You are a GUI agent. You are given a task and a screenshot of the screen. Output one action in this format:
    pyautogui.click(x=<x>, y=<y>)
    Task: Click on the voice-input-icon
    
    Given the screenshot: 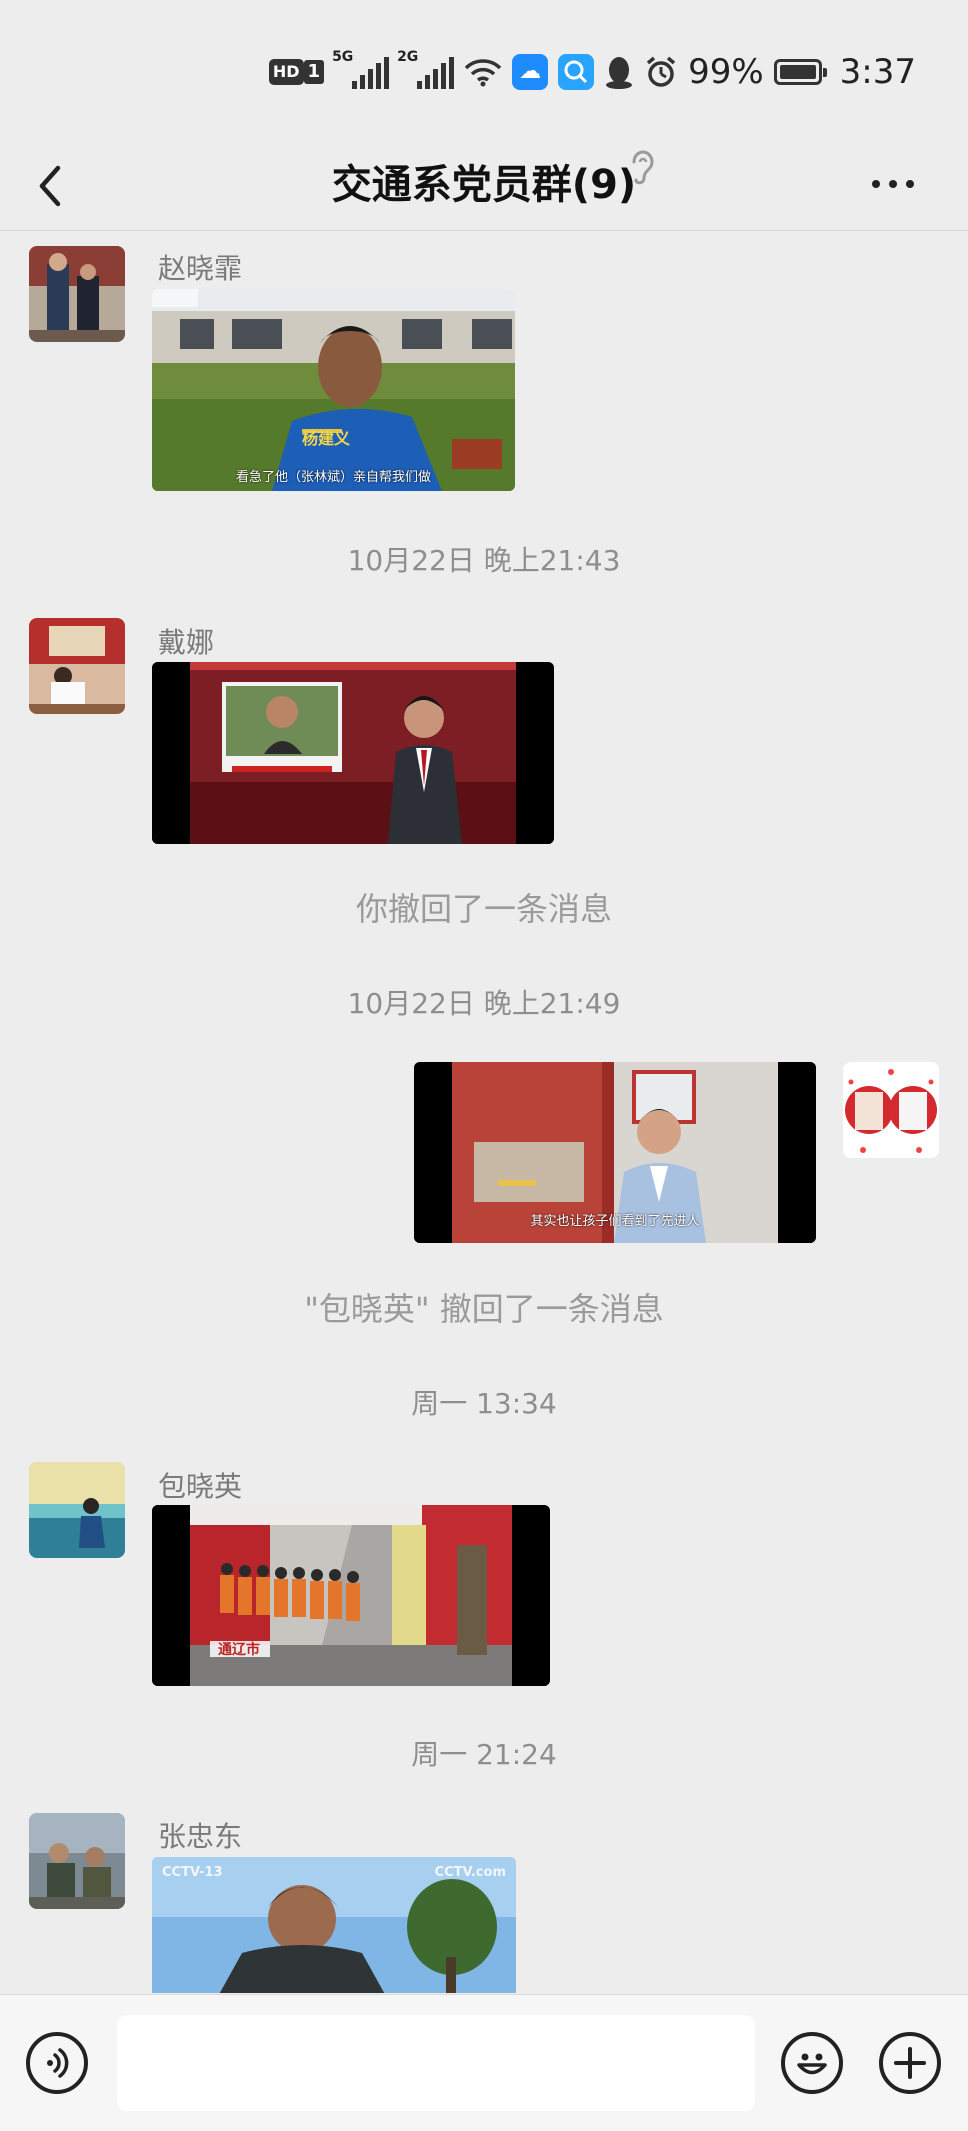 What is the action you would take?
    pyautogui.click(x=57, y=2063)
    